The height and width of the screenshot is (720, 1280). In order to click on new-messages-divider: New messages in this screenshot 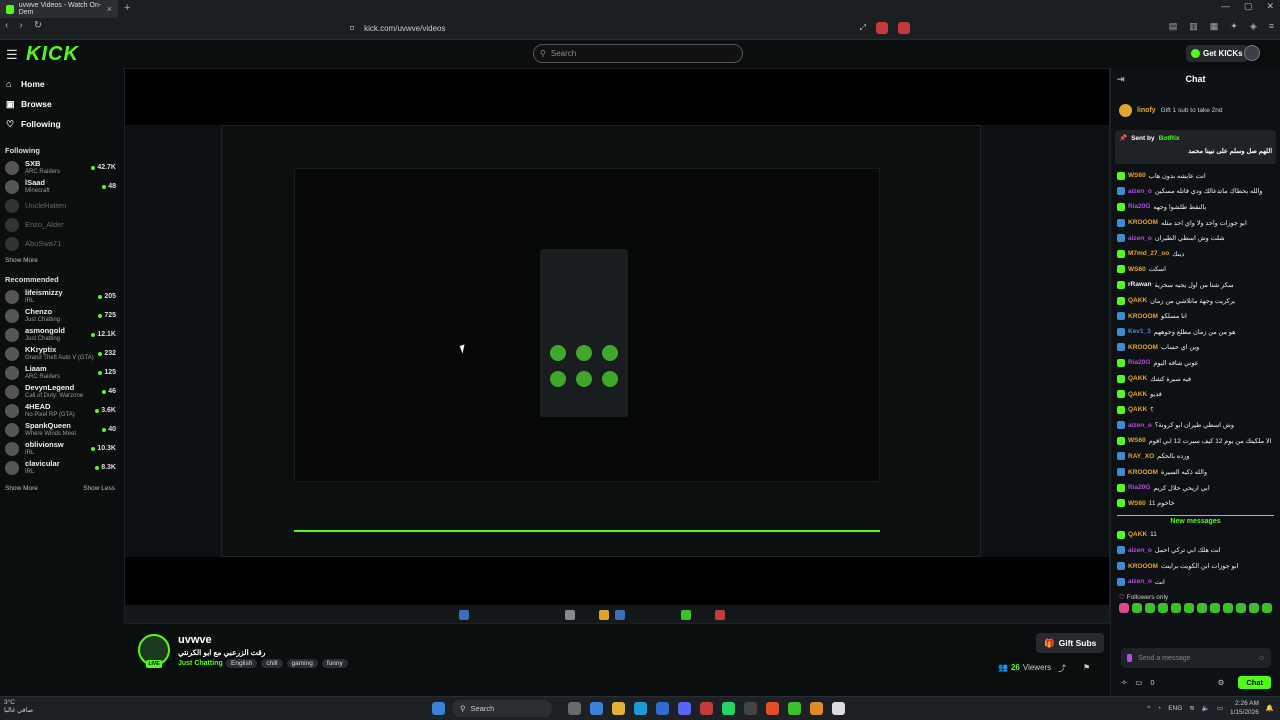, I will do `click(1195, 521)`.